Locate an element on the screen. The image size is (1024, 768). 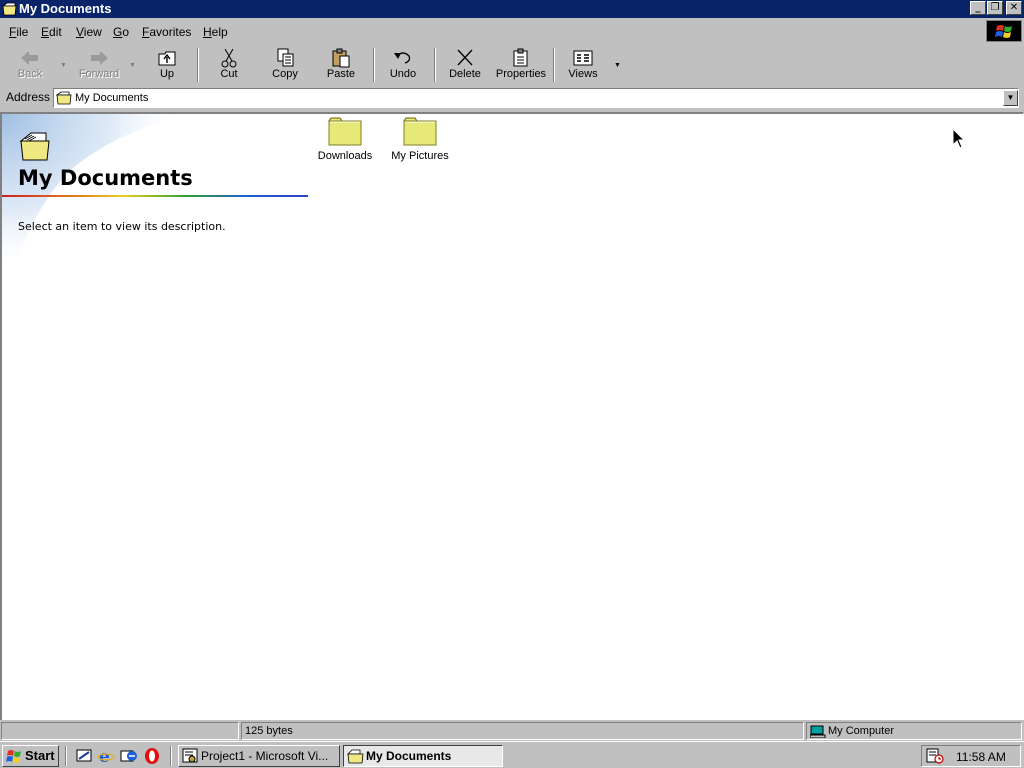
scissors-icon is located at coordinates (229, 58).